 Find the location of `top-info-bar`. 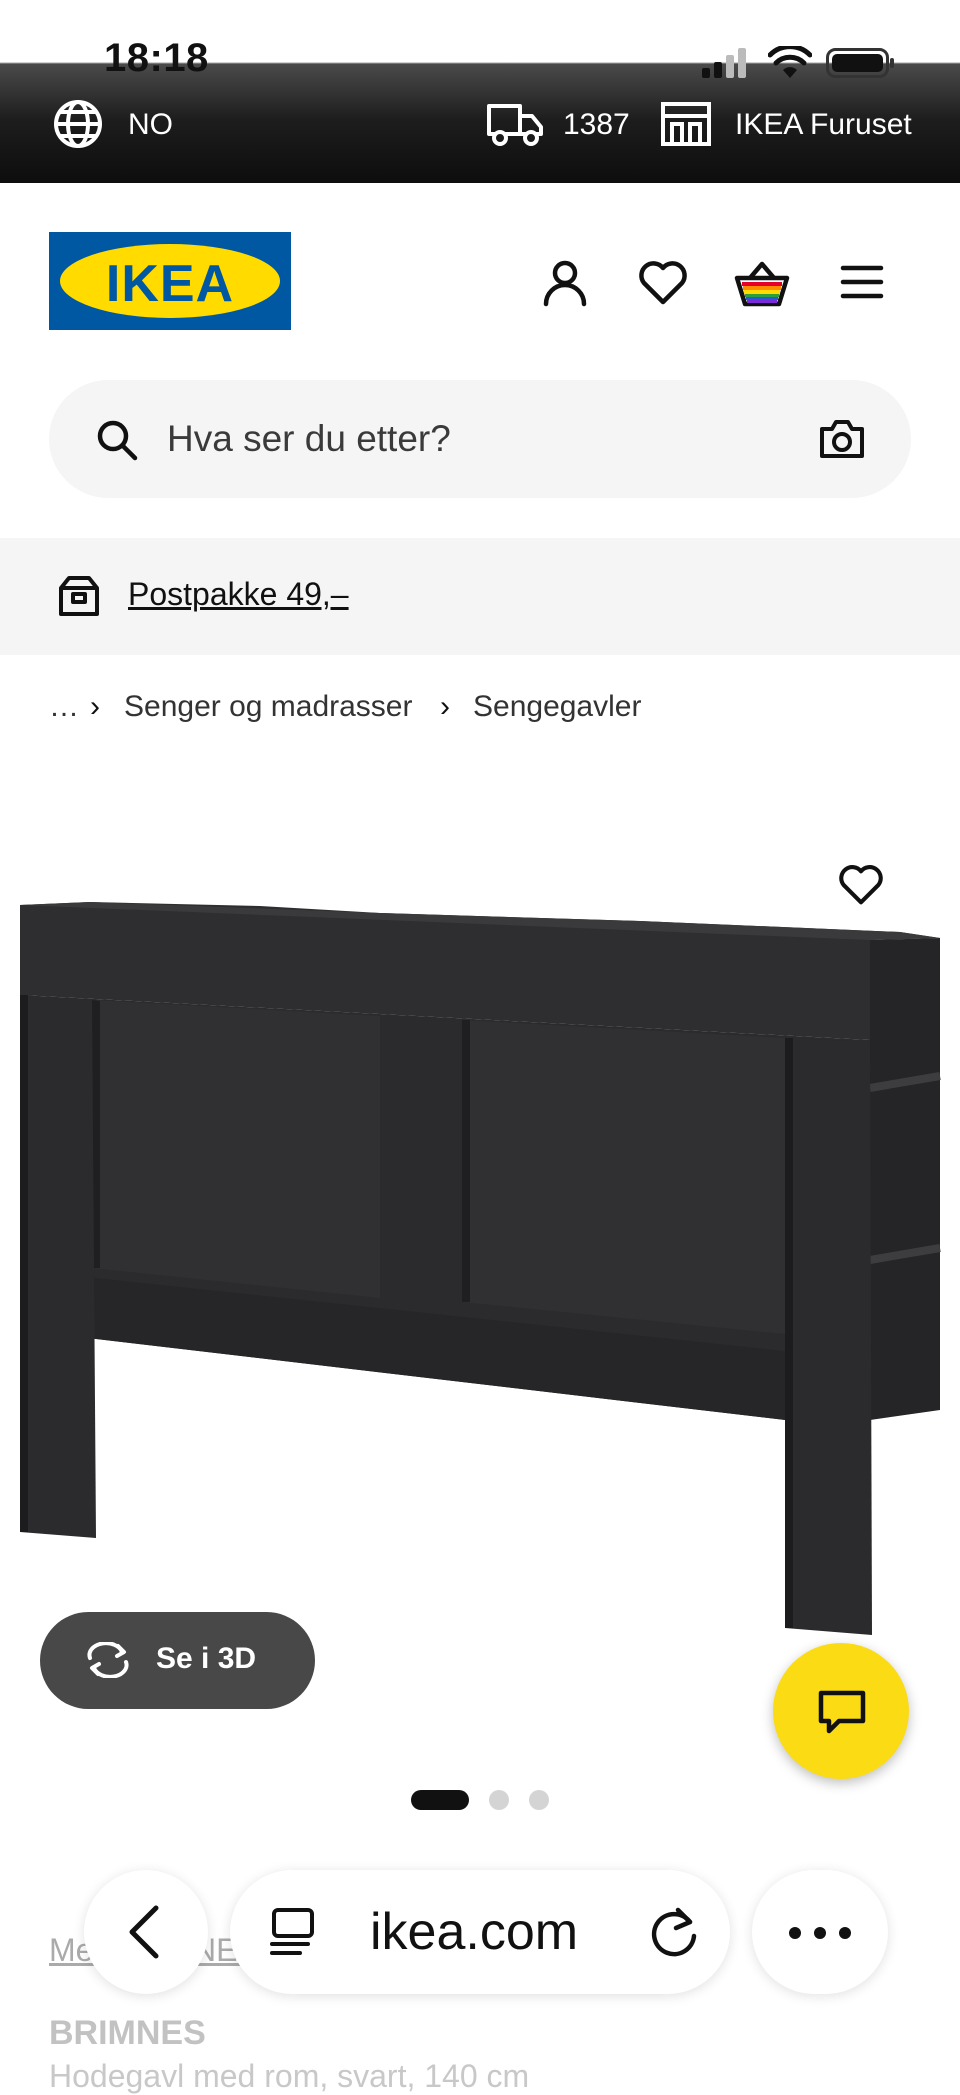

top-info-bar is located at coordinates (480, 91).